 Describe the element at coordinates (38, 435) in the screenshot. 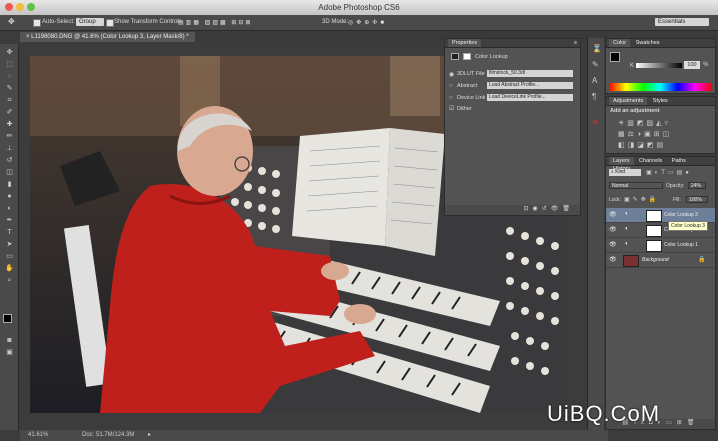

I see `zoom-level: 41.61%` at that location.